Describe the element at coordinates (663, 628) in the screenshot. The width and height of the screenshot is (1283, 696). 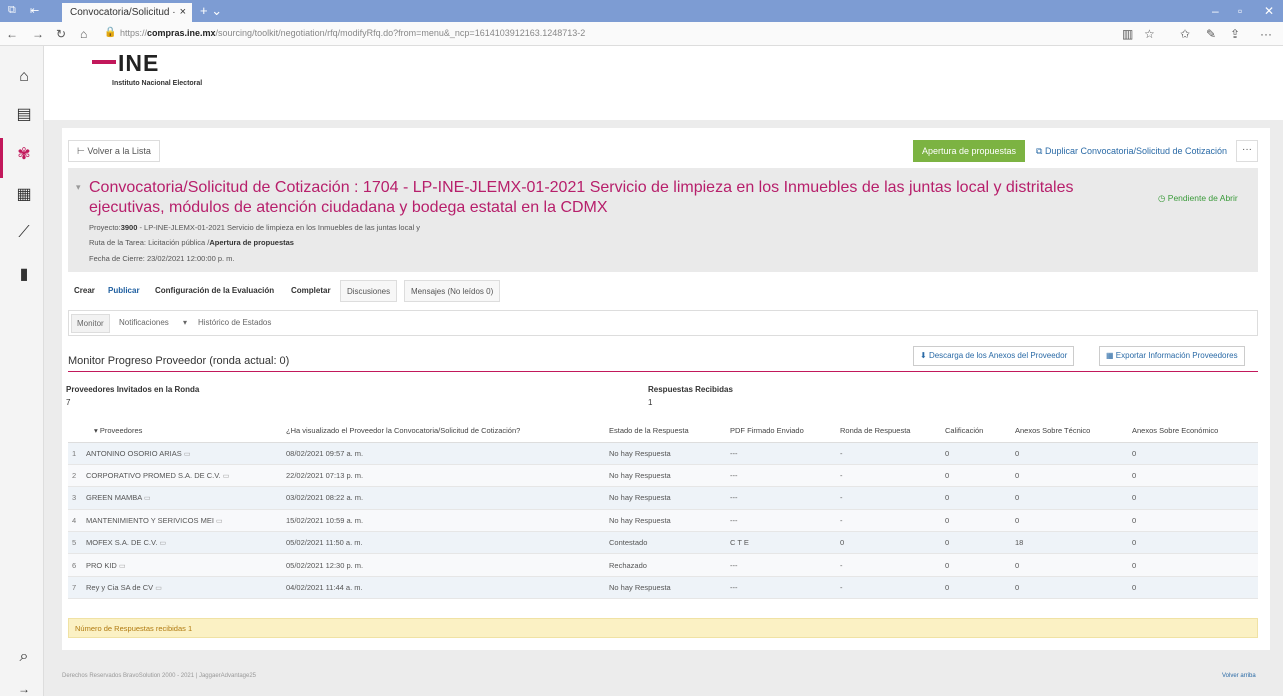
I see `responses-count-bar: Número de Respuestas recibidas 1` at that location.